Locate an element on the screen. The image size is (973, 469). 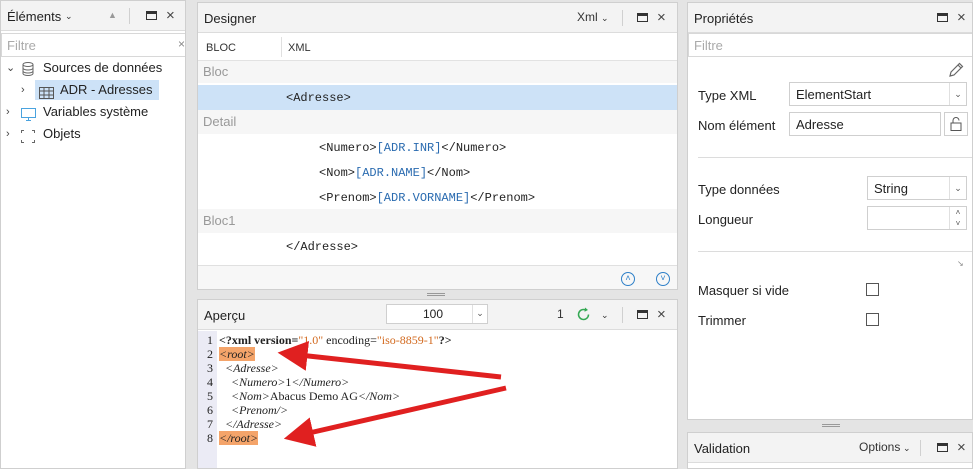
code-line: </root> is located at coordinates (335, 438).